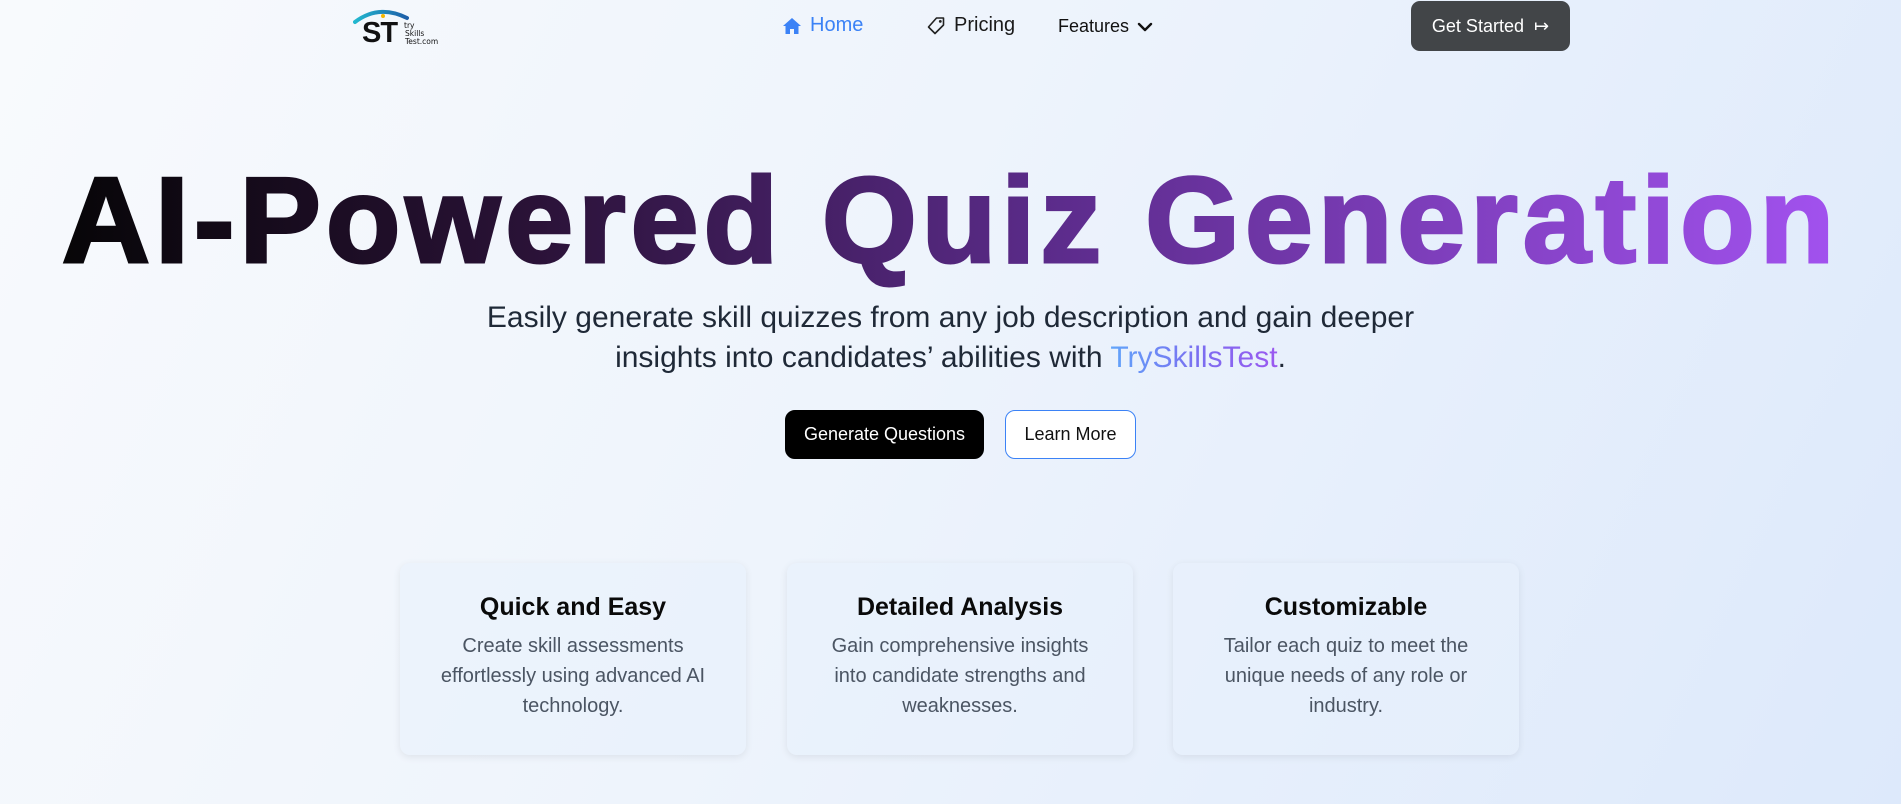 This screenshot has width=1901, height=804. What do you see at coordinates (1094, 26) in the screenshot?
I see `nav-features-label: Features` at bounding box center [1094, 26].